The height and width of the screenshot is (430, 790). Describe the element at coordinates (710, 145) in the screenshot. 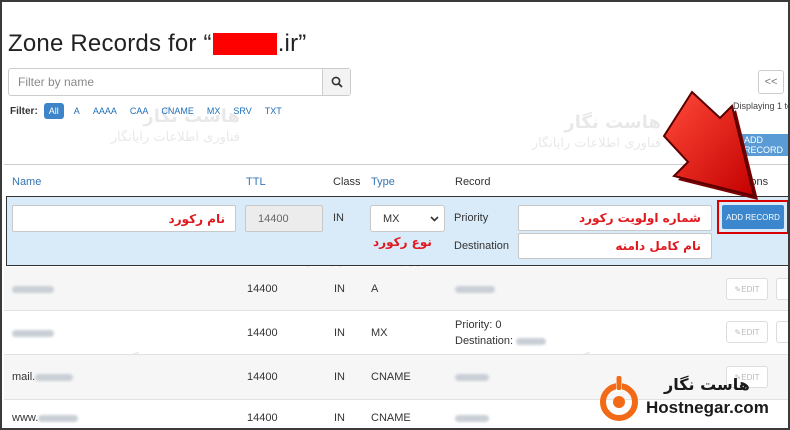

I see `arrow-pointer-icon` at that location.